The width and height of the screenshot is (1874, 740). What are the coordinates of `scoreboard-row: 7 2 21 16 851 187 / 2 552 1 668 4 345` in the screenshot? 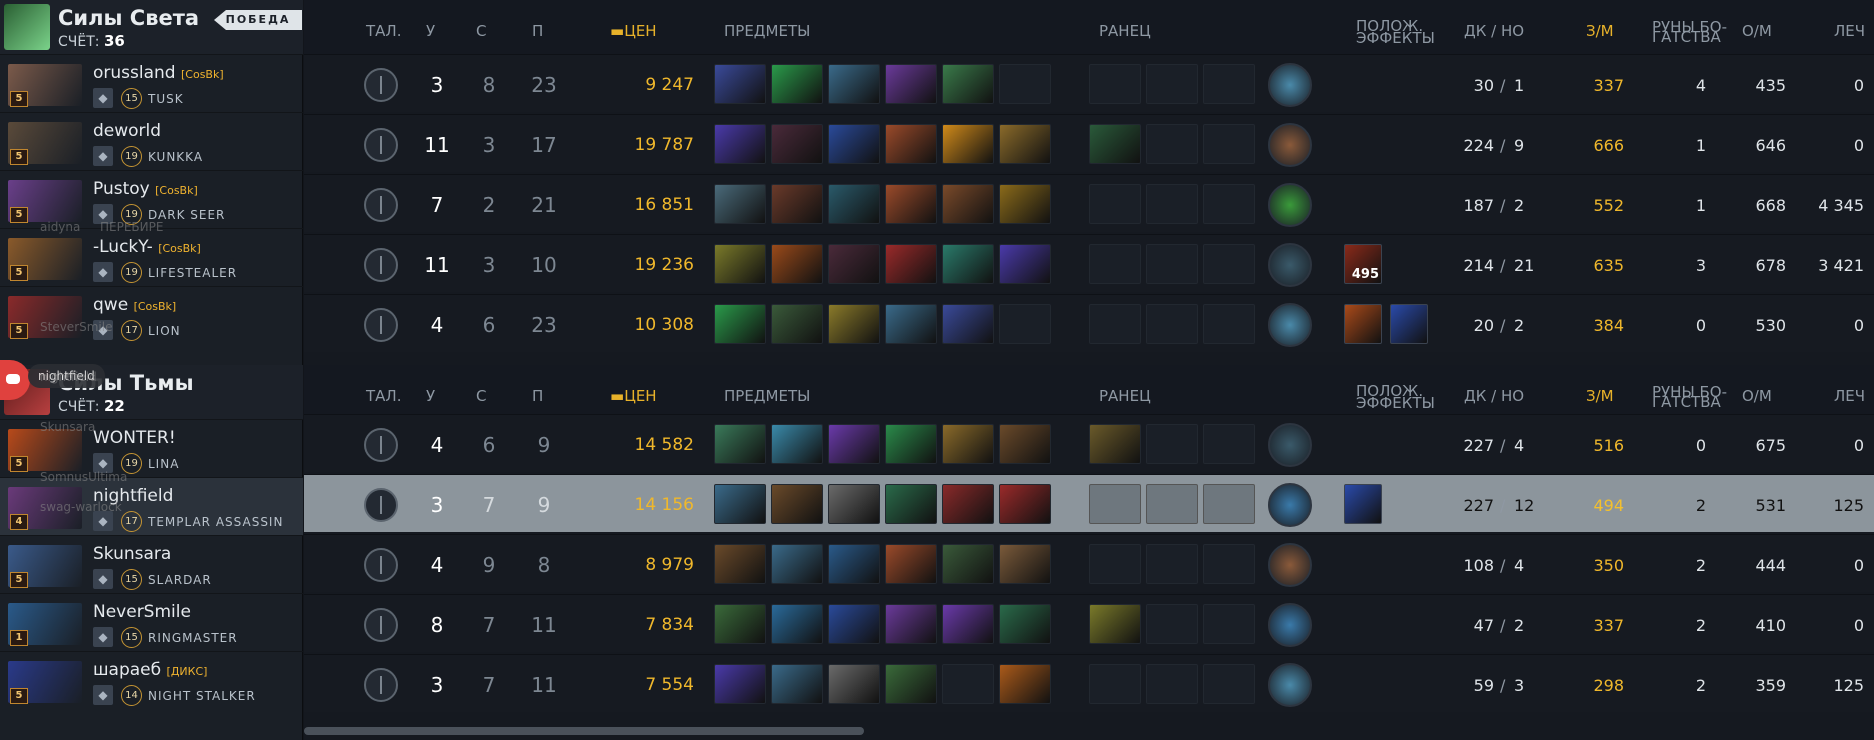 It's located at (1089, 203).